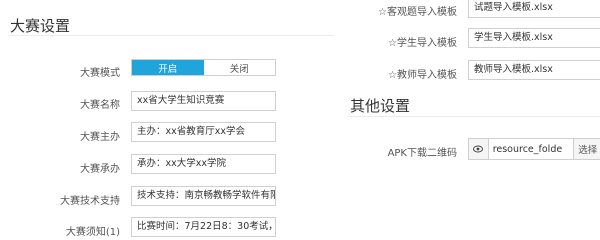  Describe the element at coordinates (422, 153) in the screenshot. I see `apk-qr-label: APK下载二维码` at that location.